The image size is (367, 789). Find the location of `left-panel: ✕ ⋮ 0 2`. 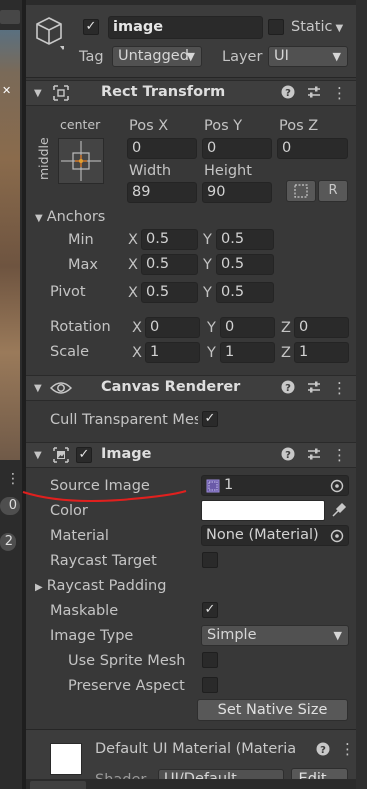

left-panel: ✕ ⋮ 0 2 is located at coordinates (11, 394).